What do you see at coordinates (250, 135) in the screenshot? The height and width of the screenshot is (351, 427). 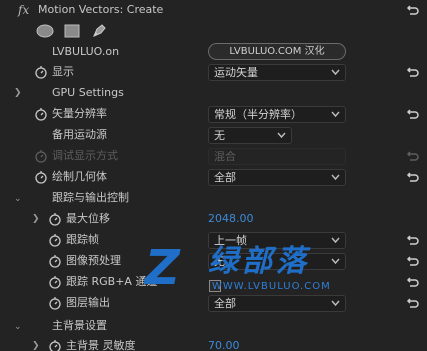 I see `backup-source-dropdown: 无` at bounding box center [250, 135].